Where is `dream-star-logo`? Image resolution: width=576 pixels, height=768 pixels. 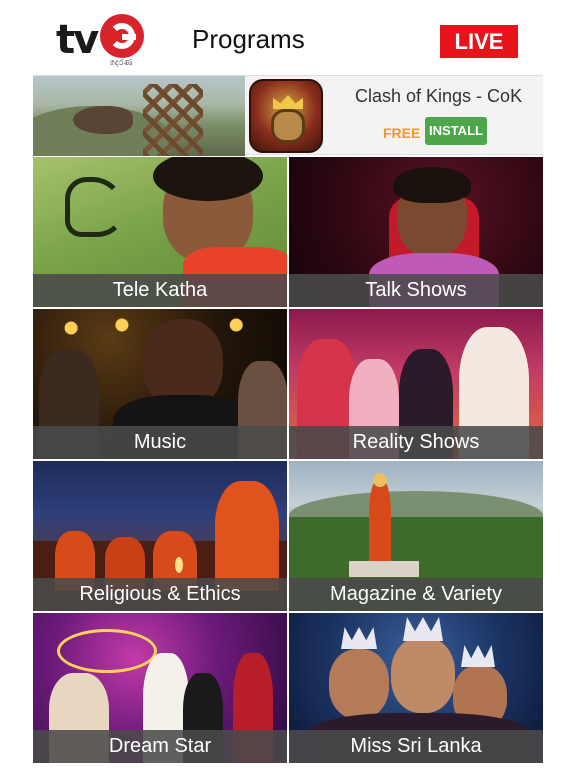 dream-star-logo is located at coordinates (107, 651).